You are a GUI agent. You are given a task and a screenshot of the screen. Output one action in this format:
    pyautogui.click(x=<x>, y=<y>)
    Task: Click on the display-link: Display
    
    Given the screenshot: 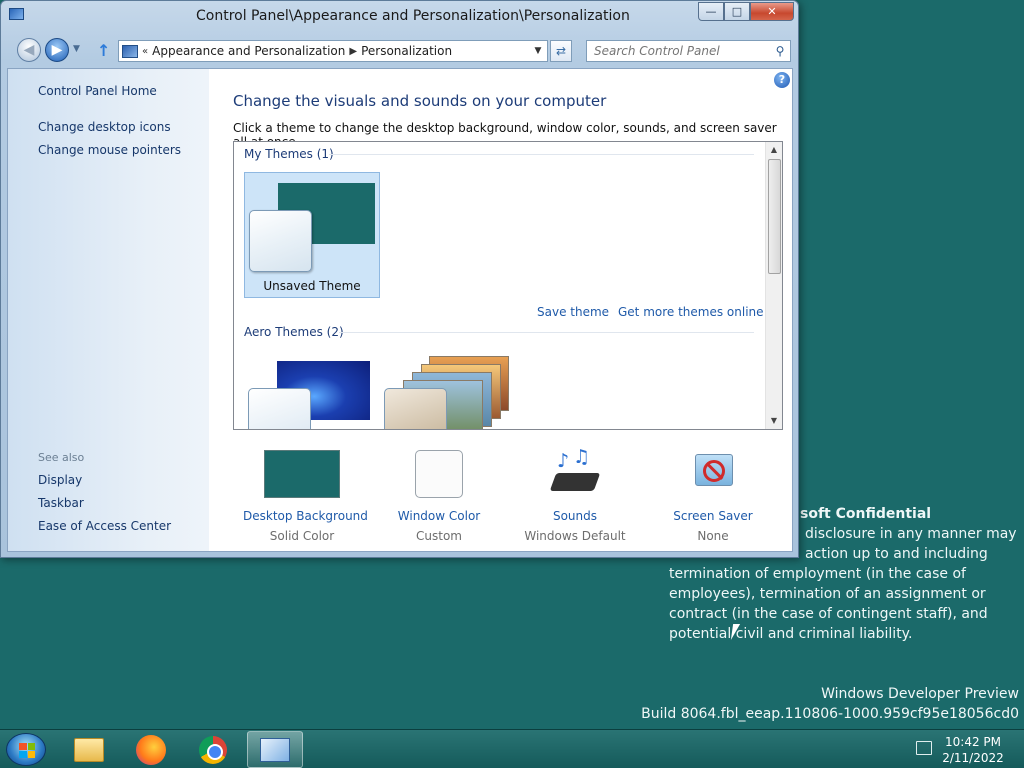 What is the action you would take?
    pyautogui.click(x=60, y=480)
    